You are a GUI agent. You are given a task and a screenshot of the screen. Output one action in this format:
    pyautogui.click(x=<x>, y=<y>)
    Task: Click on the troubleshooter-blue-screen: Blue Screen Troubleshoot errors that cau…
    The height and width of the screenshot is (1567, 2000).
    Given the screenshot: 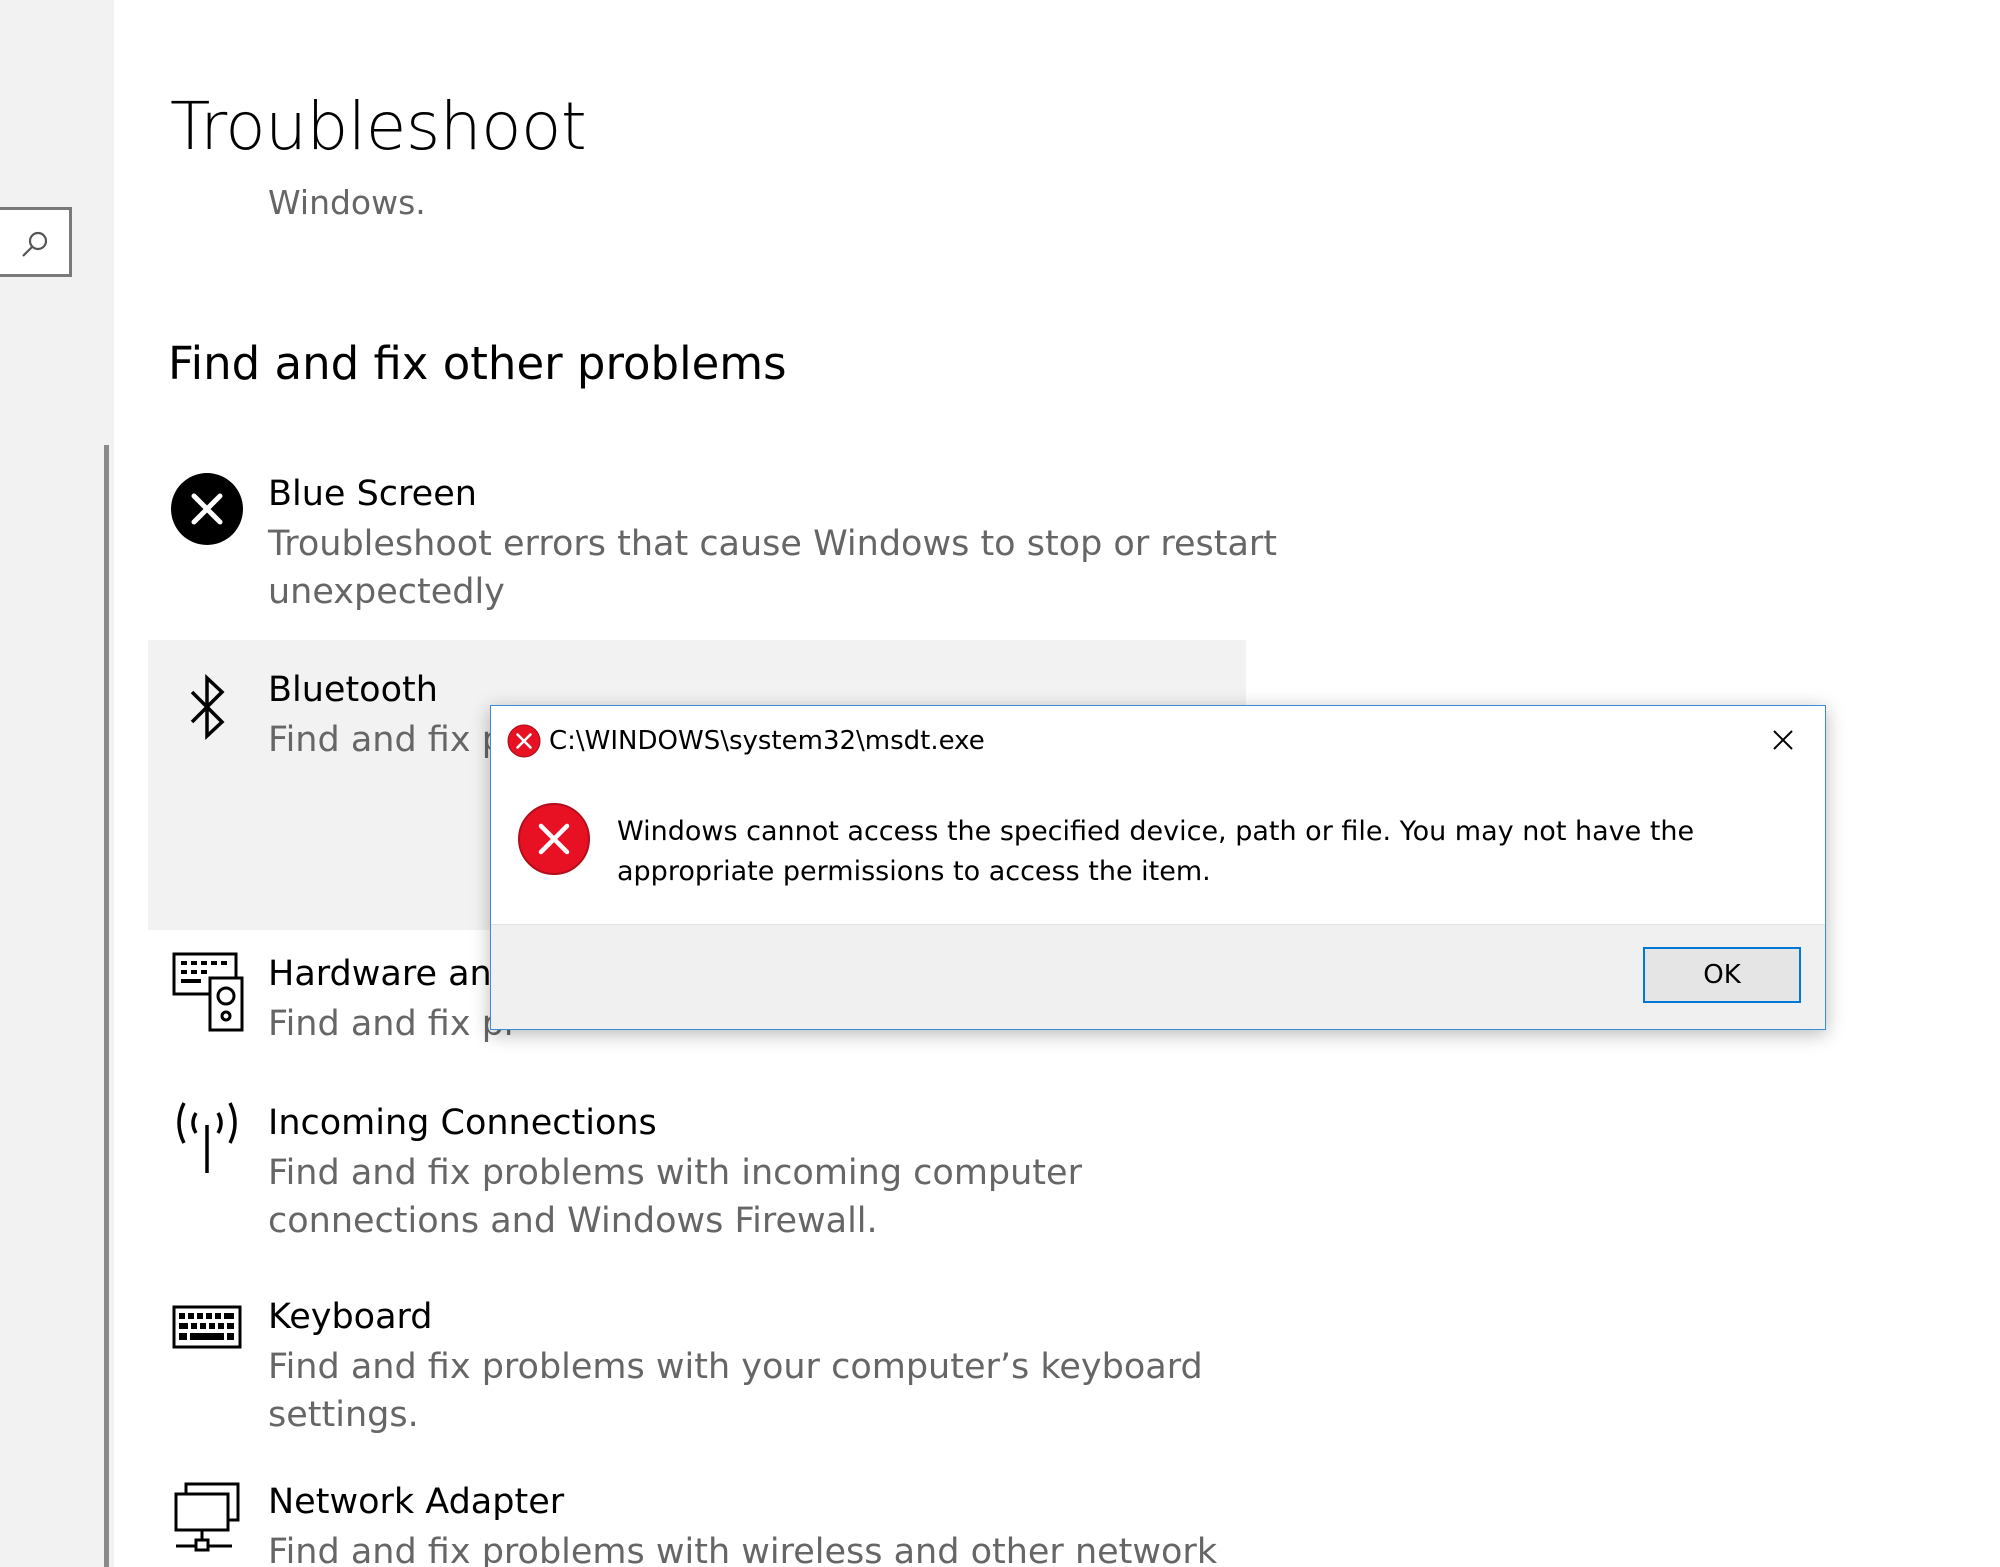 What is the action you would take?
    pyautogui.click(x=712, y=546)
    